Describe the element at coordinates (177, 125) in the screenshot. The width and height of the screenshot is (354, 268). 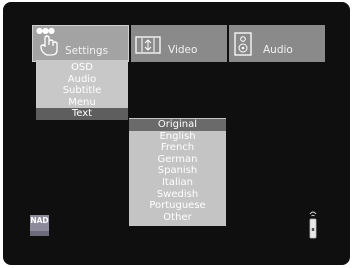
I see `option-original: Original` at that location.